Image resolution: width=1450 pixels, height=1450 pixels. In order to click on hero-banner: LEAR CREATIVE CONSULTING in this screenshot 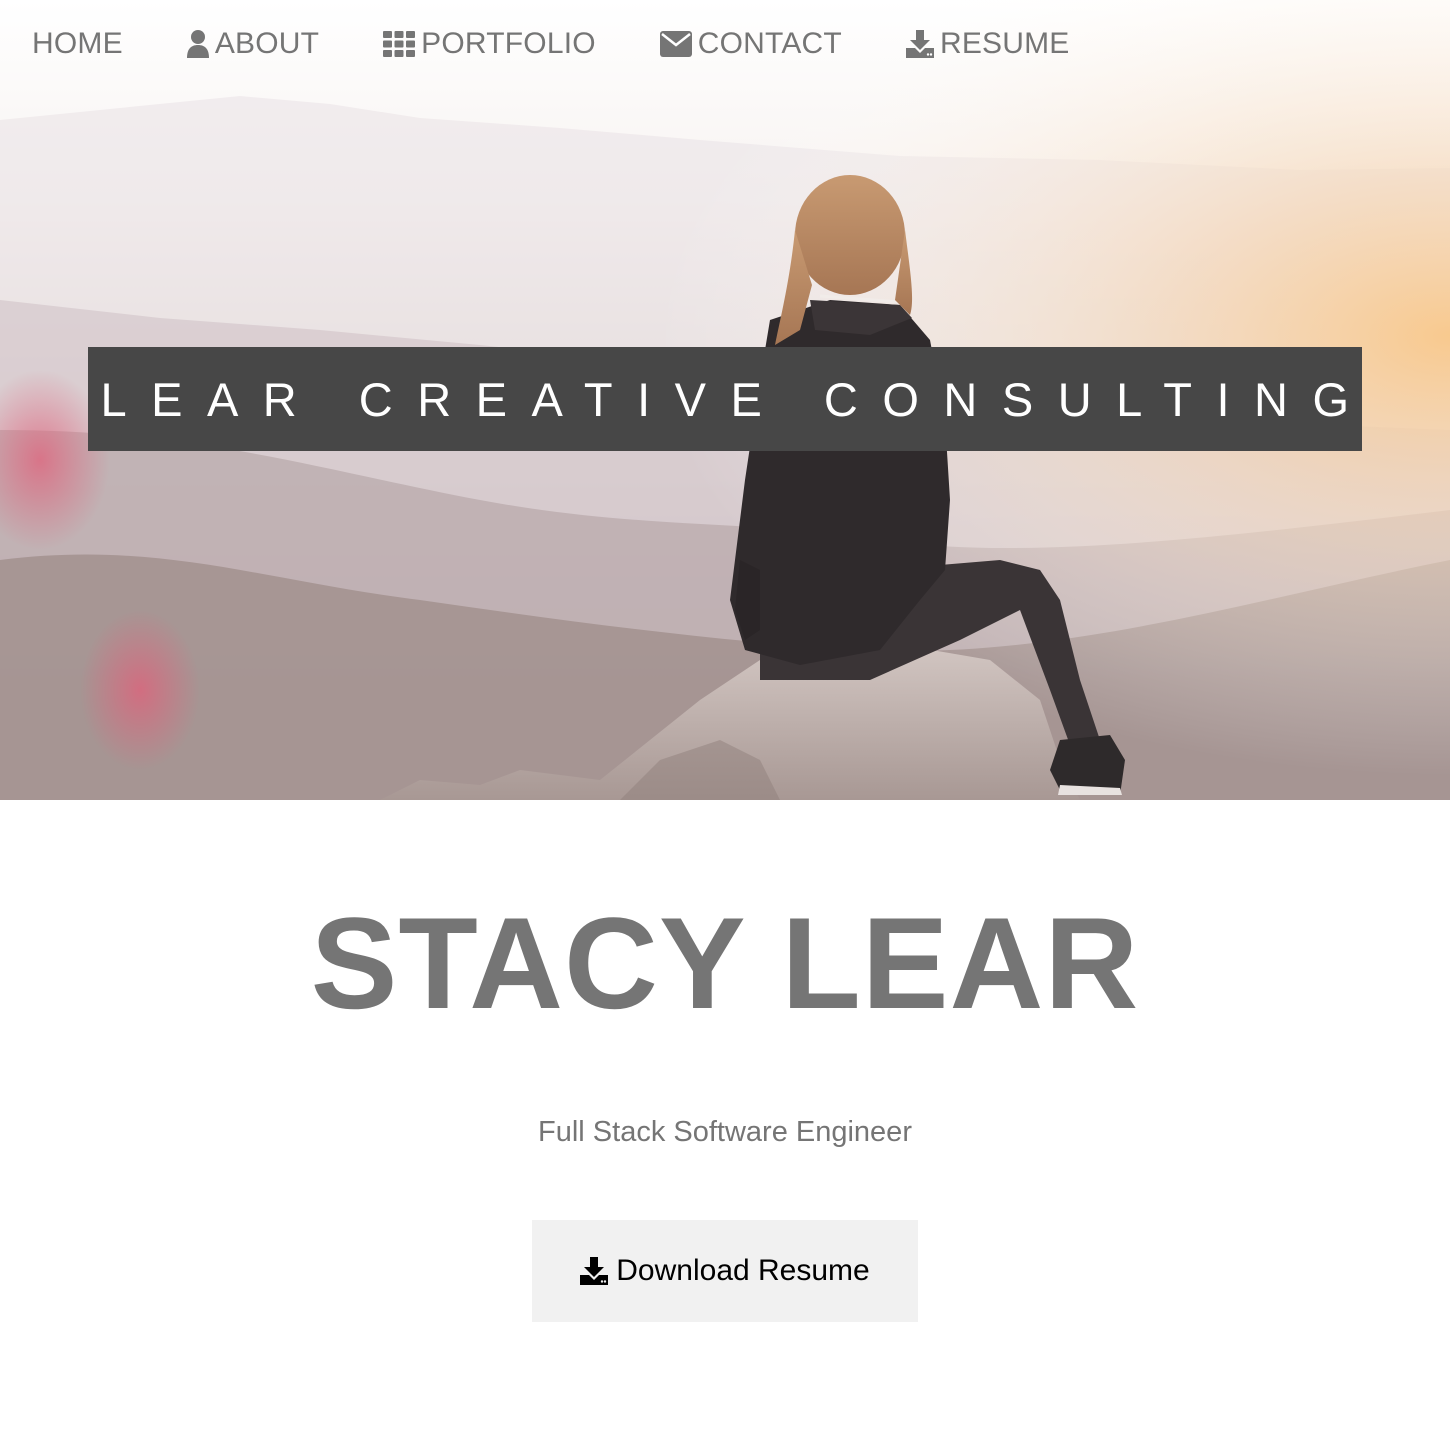, I will do `click(725, 399)`.